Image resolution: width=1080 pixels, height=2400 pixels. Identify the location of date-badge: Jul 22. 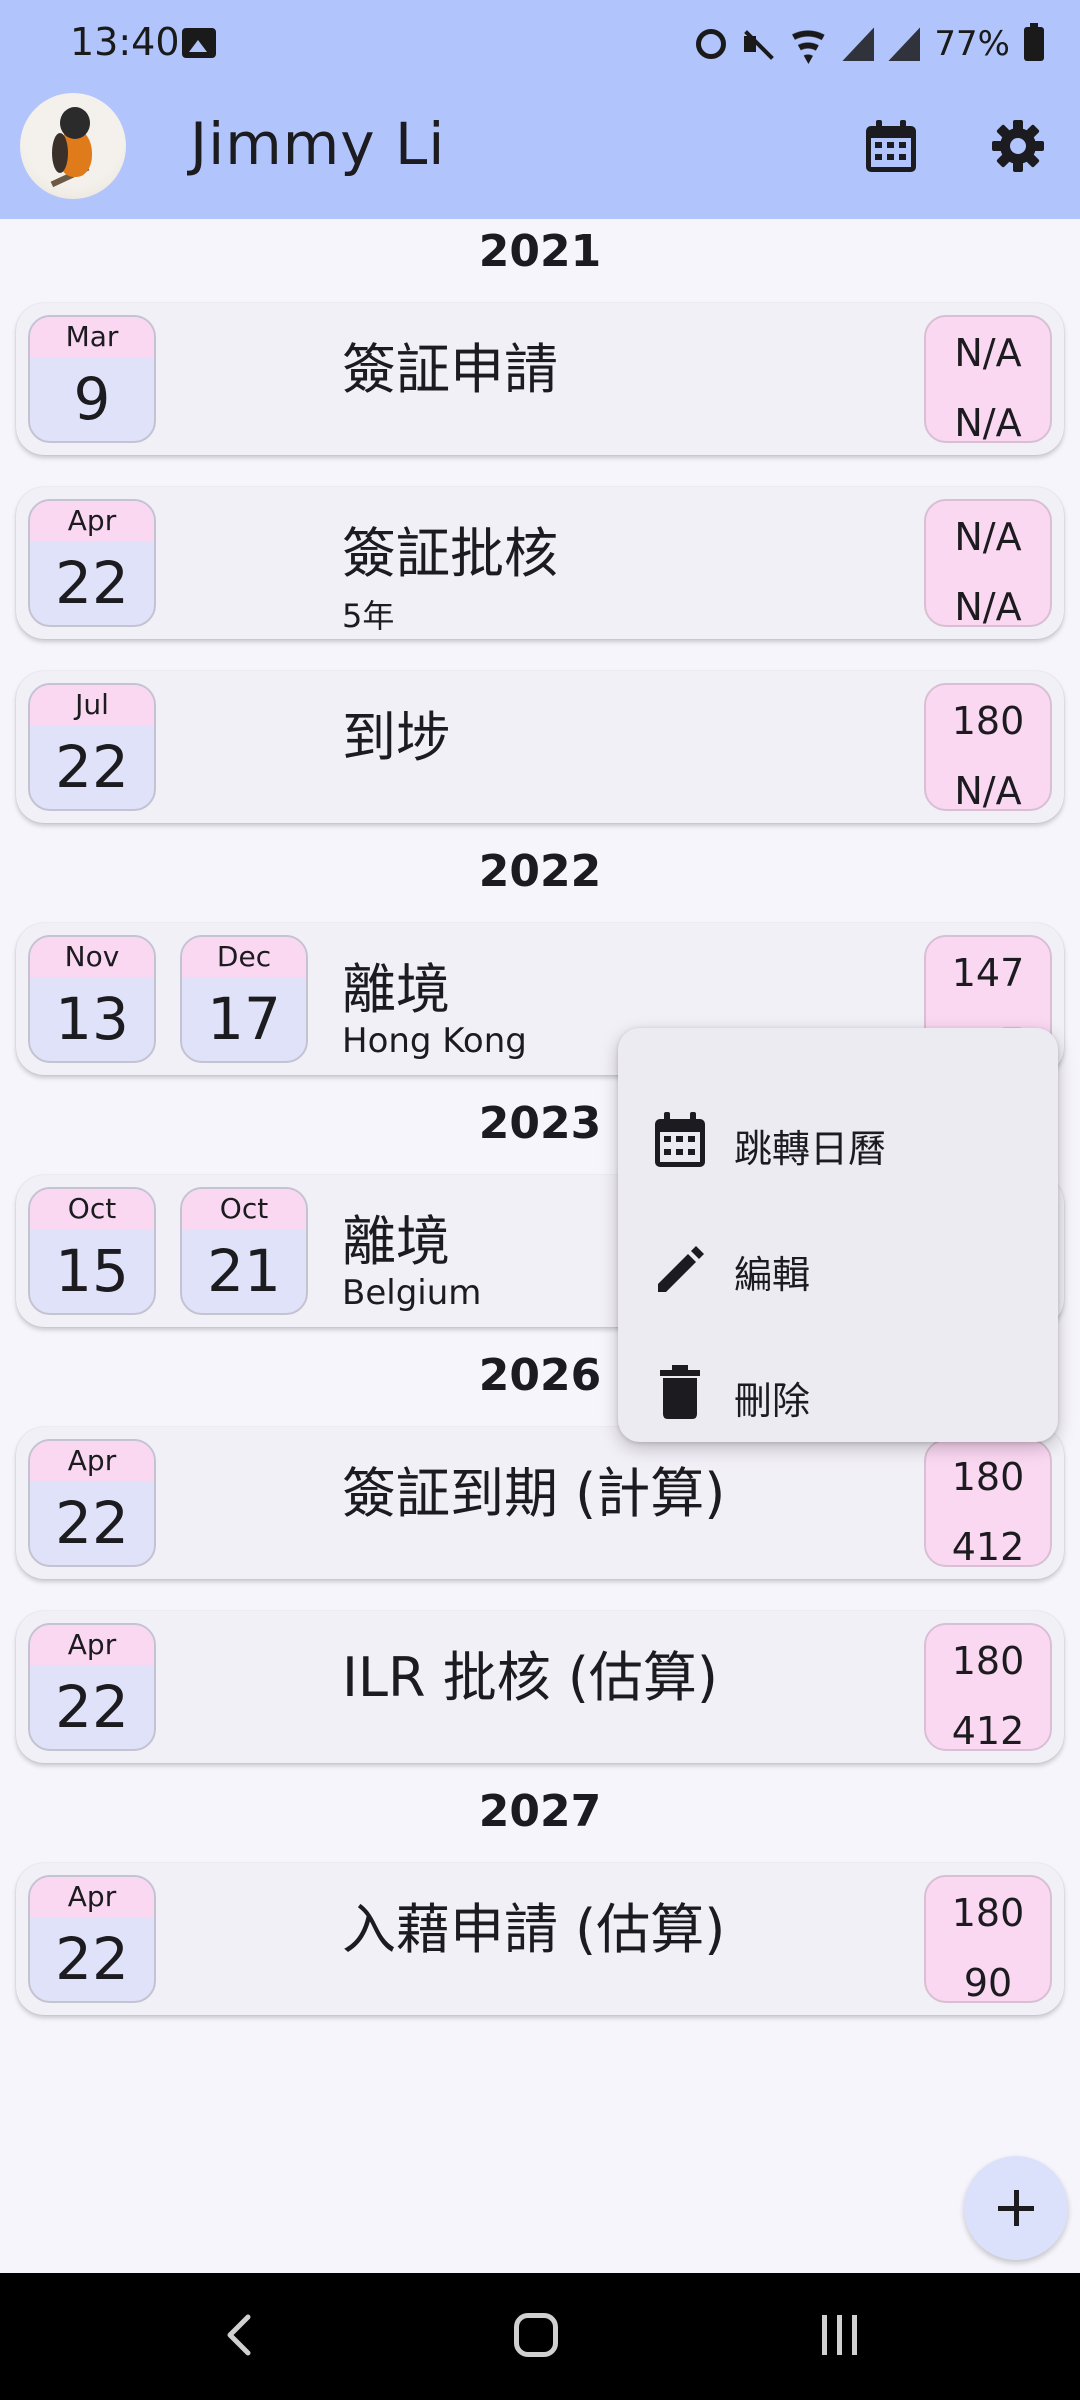
(92, 747).